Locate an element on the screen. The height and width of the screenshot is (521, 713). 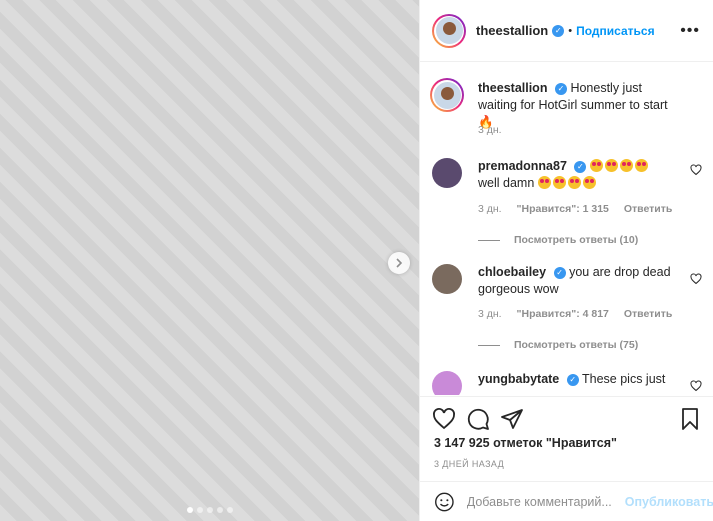
comment-text-block: premadonna87 ✓ well damn is located at coordinates (578, 175).